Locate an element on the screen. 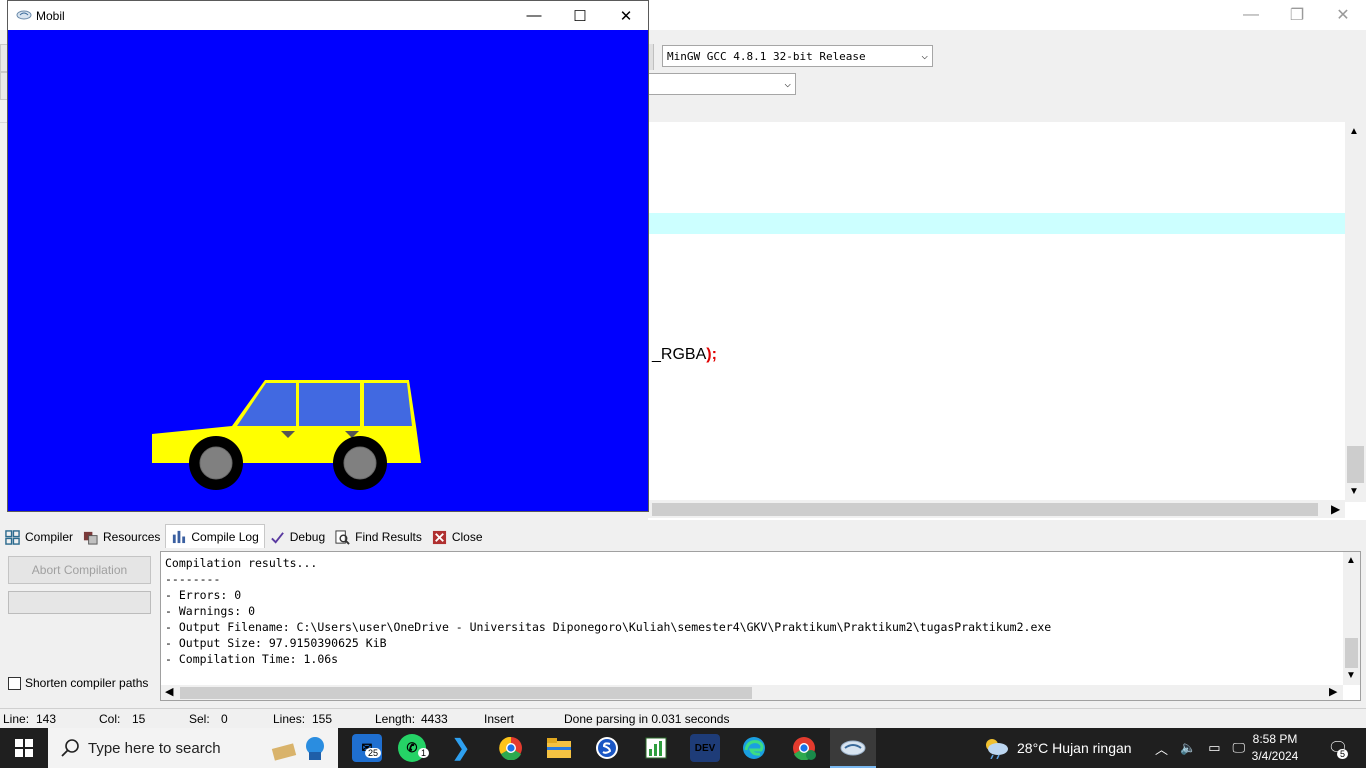 This screenshot has width=1366, height=768. editor-vertical-scroll-thumb is located at coordinates (1355, 464).